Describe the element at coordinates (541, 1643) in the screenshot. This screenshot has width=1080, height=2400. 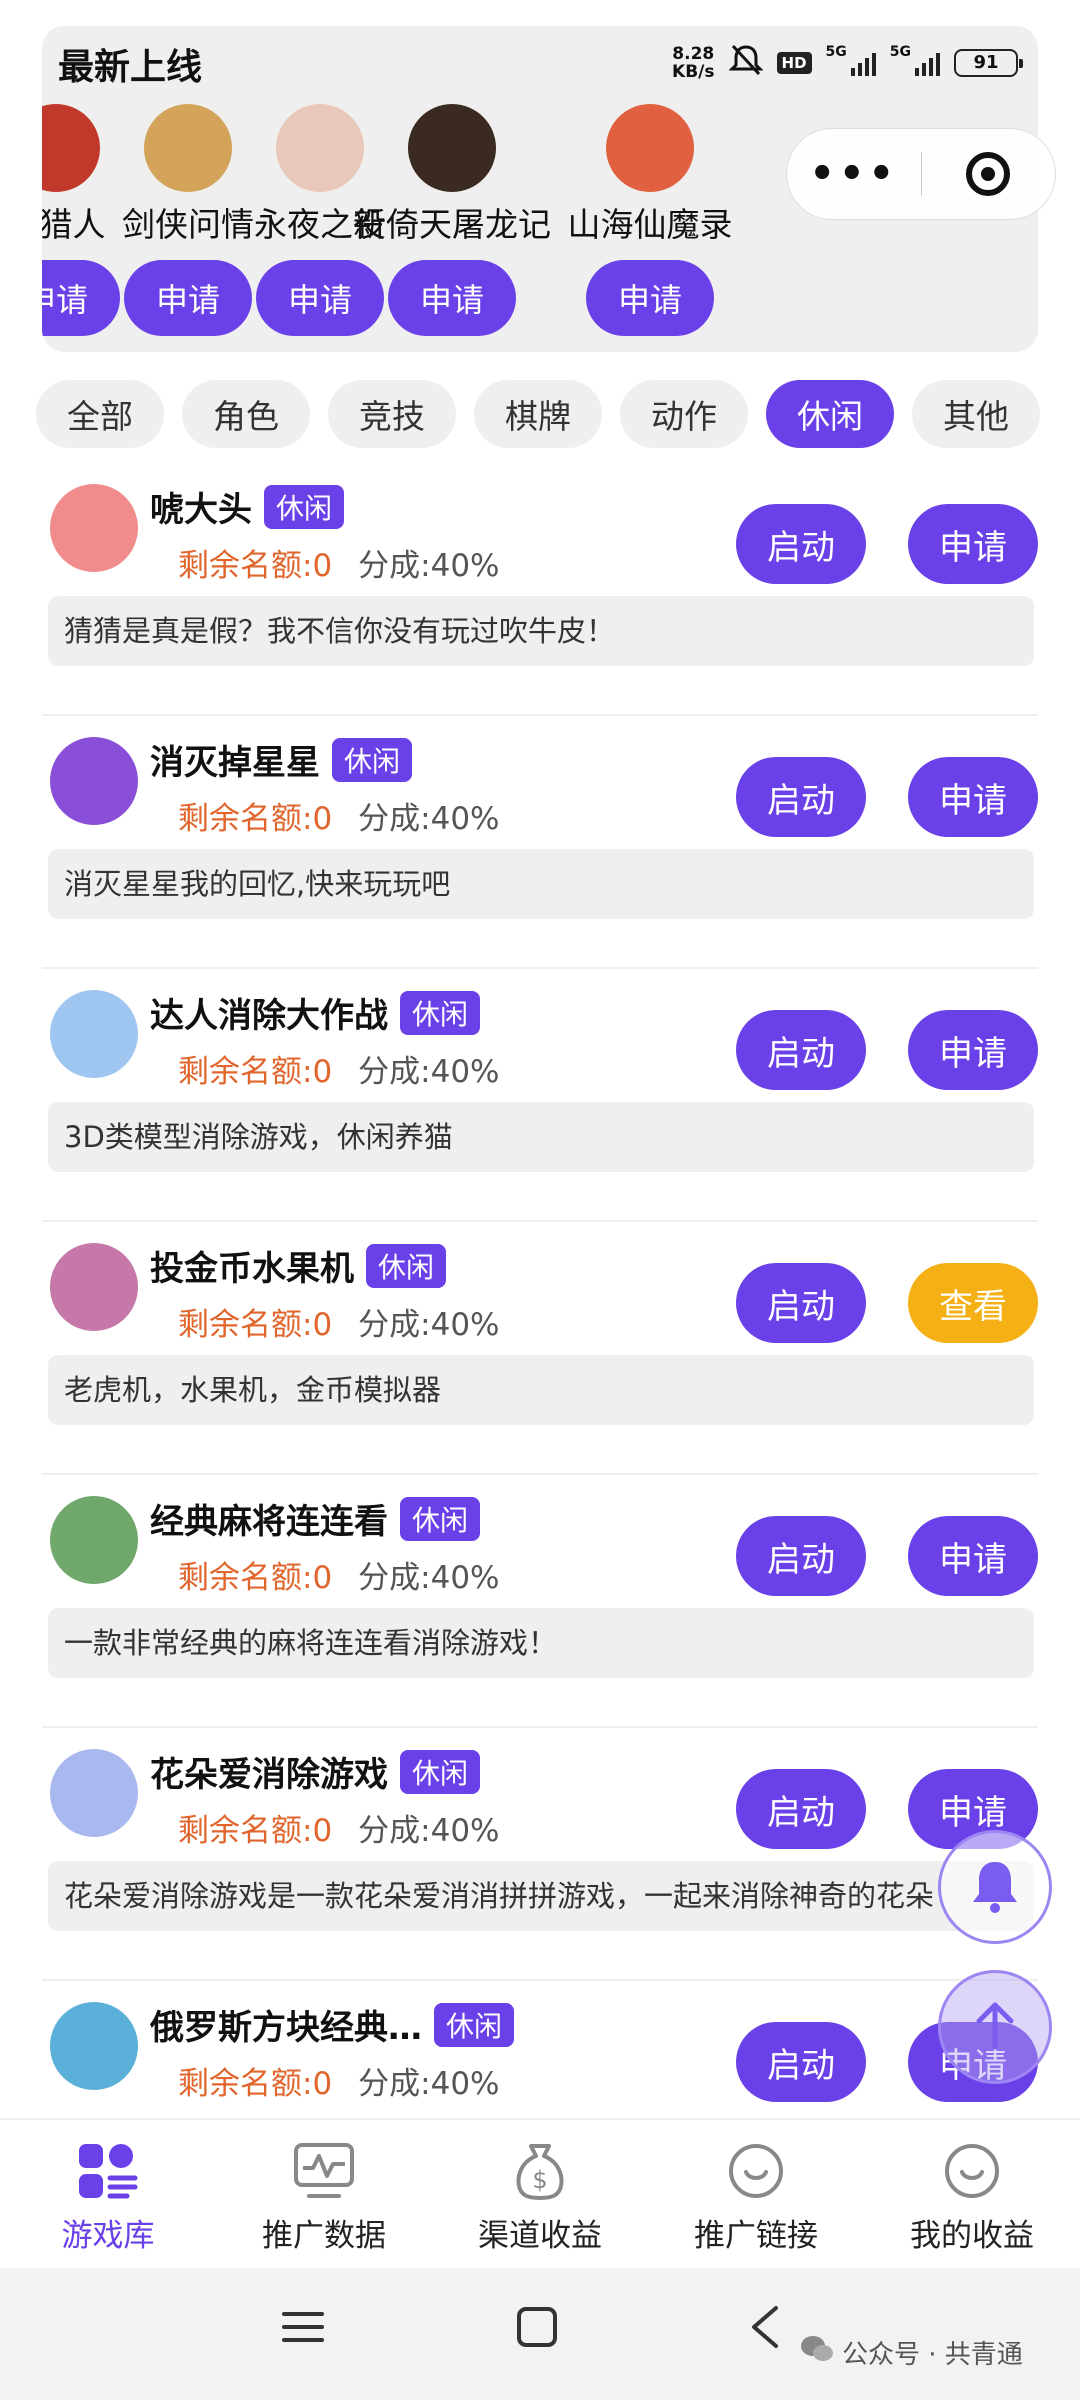
I see `game-description: 一款非常经典的麻将连连看消除游戏！` at that location.